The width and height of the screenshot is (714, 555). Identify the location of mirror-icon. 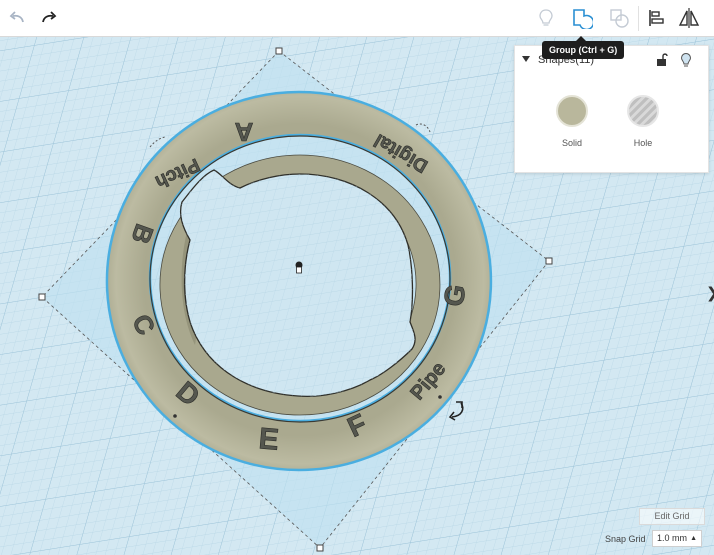
(689, 18).